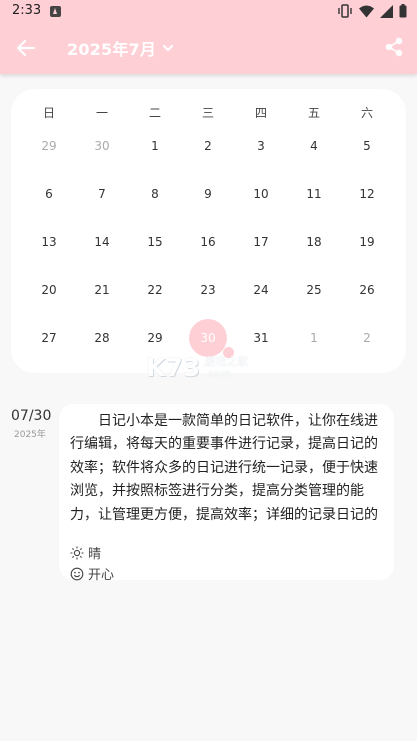 The width and height of the screenshot is (417, 741). Describe the element at coordinates (367, 146) in the screenshot. I see `calendar-day: 5` at that location.